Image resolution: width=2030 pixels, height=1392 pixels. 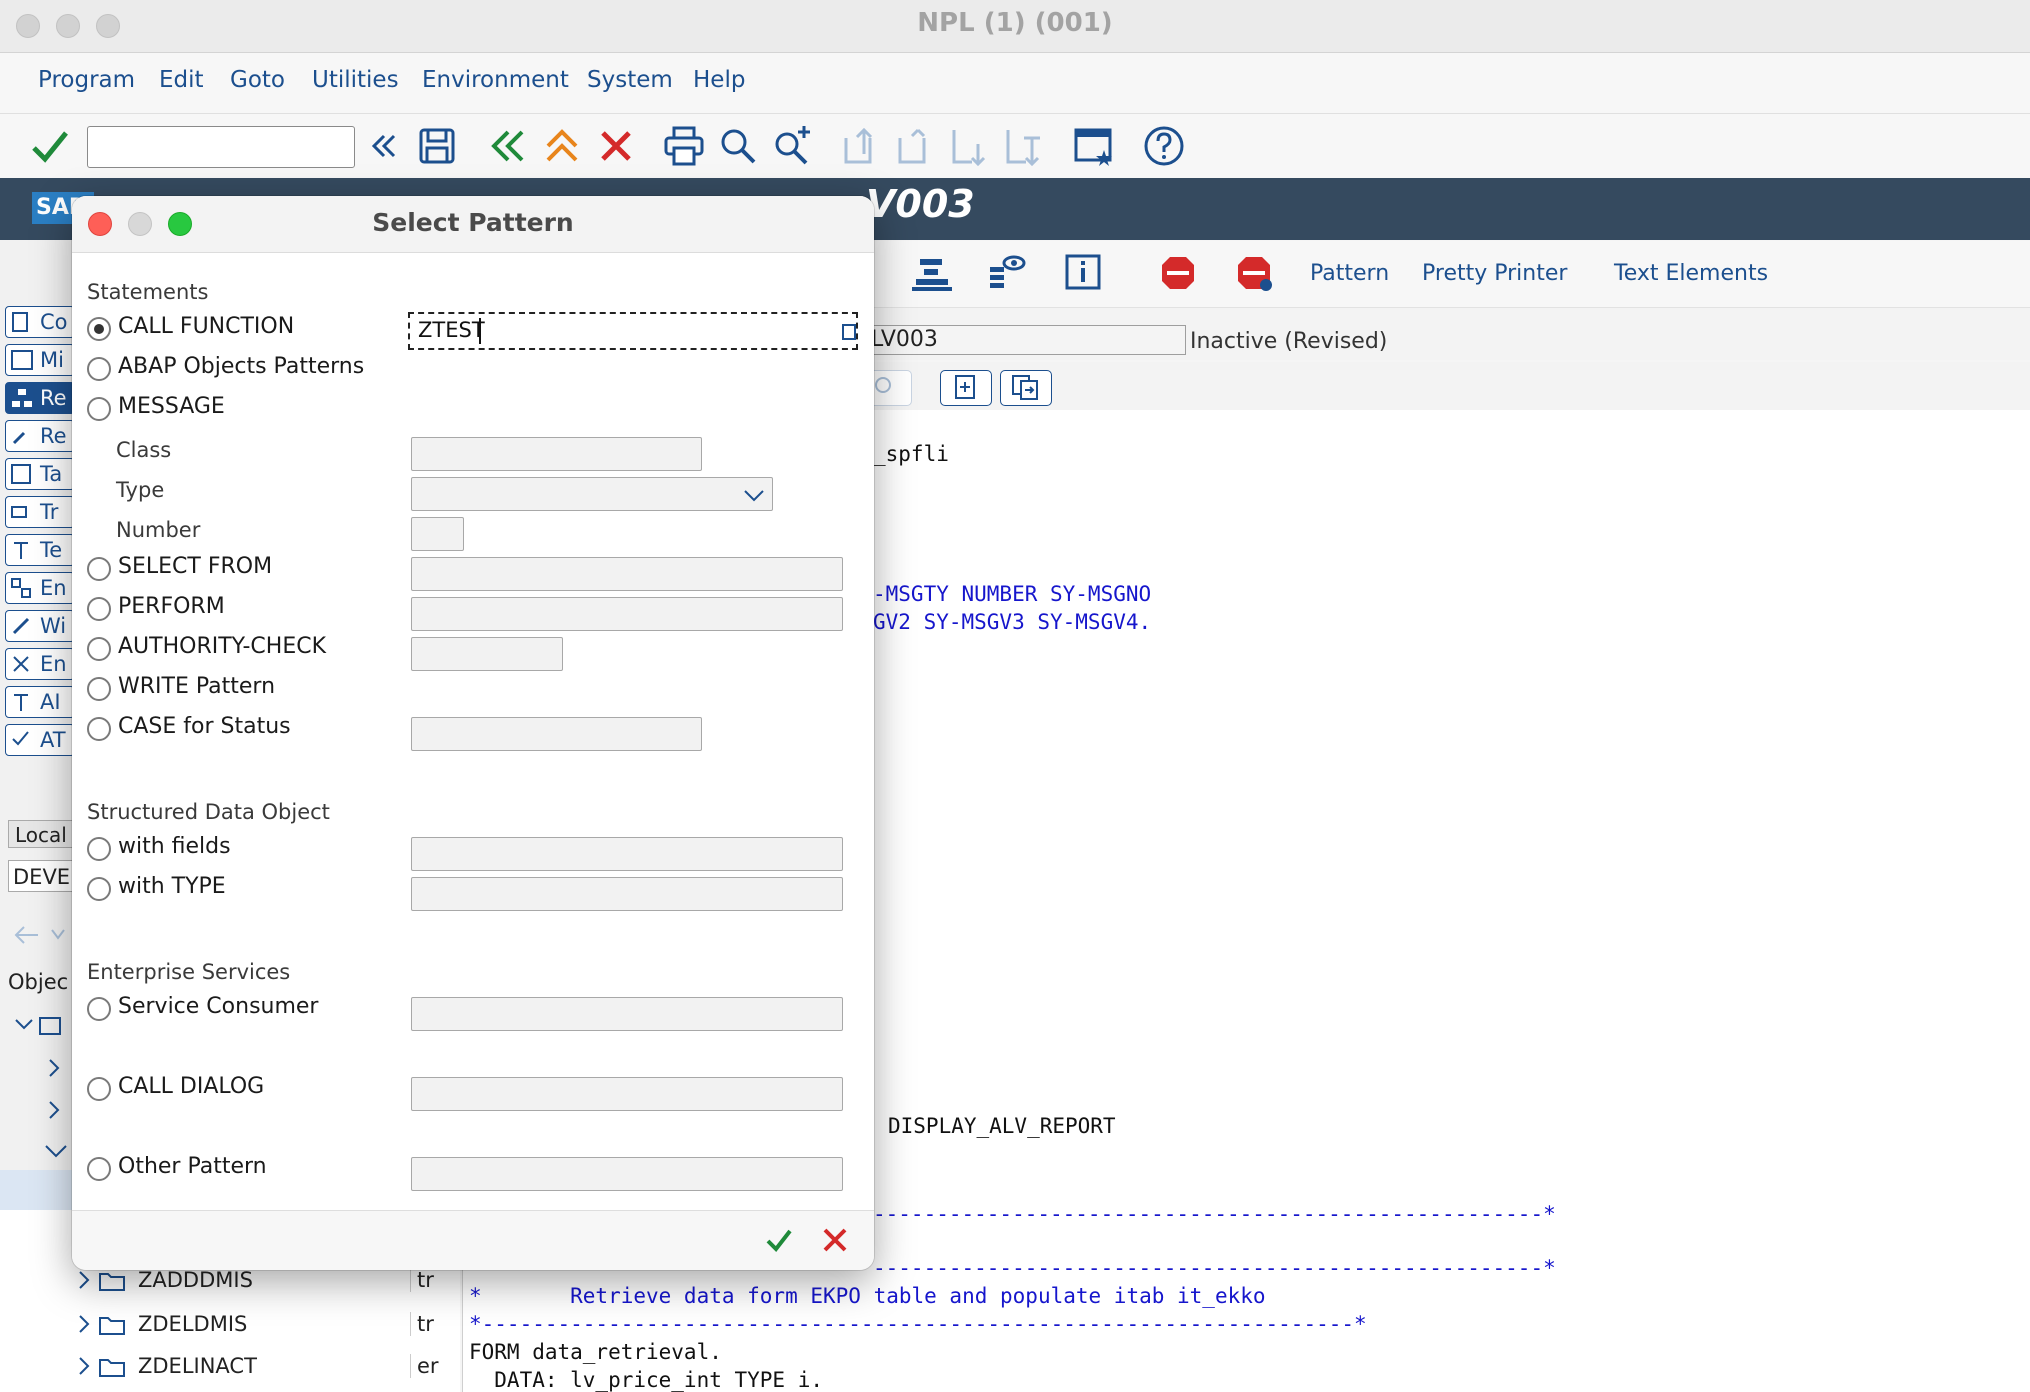 What do you see at coordinates (1084, 273) in the screenshot?
I see `info-icon` at bounding box center [1084, 273].